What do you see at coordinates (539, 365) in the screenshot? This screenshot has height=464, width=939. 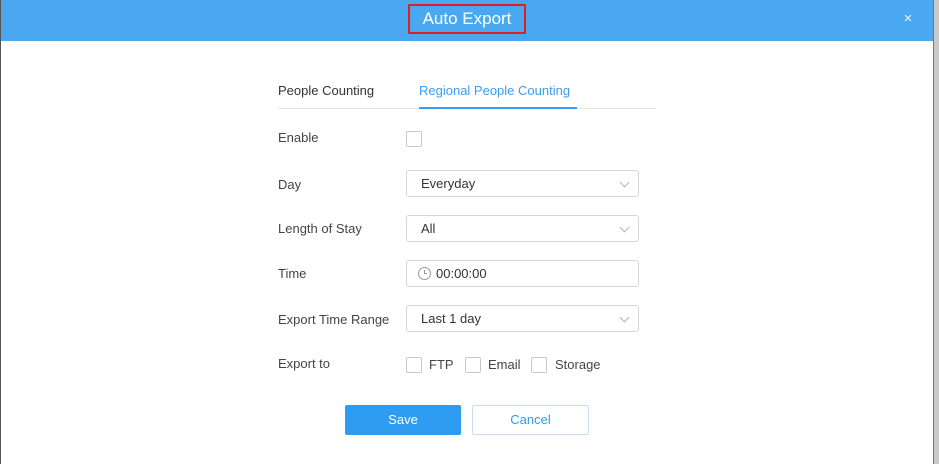 I see `storage-checkbox` at bounding box center [539, 365].